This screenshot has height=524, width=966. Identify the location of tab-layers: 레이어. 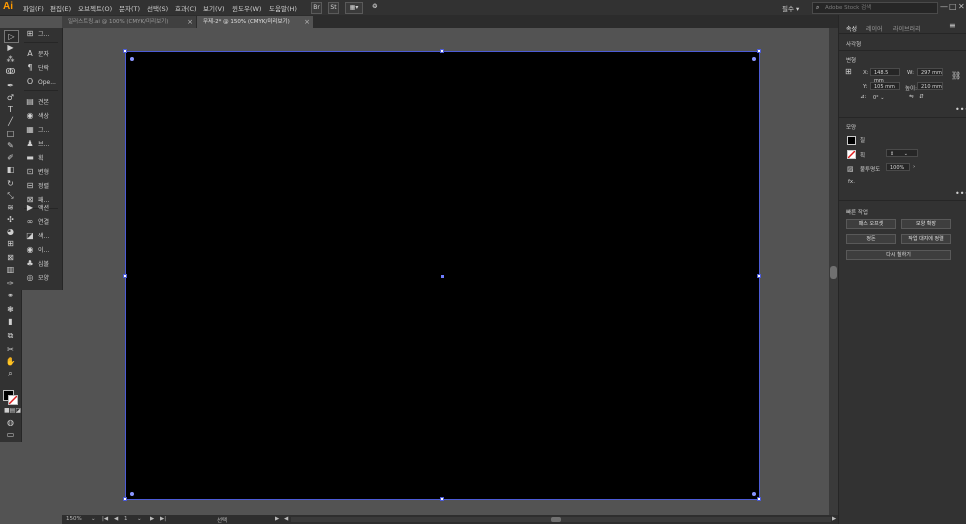
(874, 28).